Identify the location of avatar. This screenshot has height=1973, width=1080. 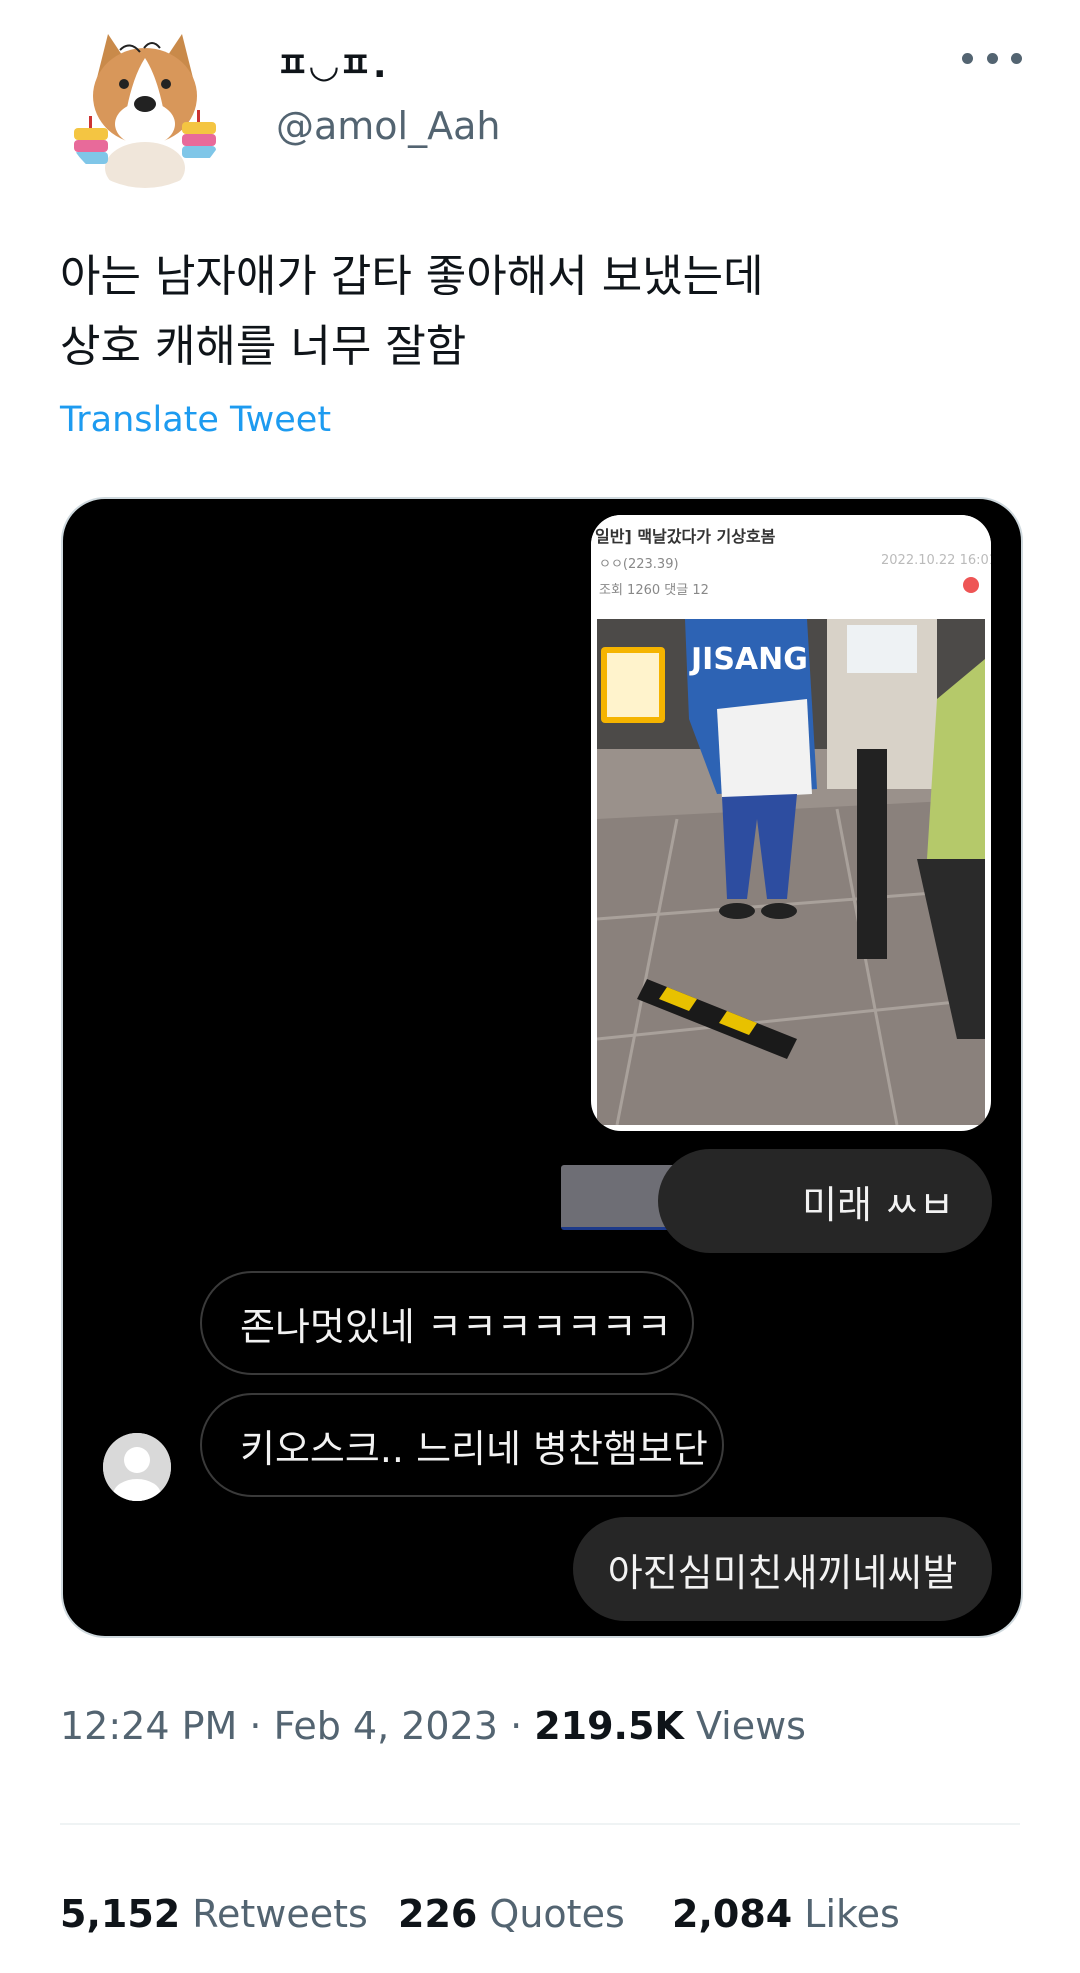
(145, 103).